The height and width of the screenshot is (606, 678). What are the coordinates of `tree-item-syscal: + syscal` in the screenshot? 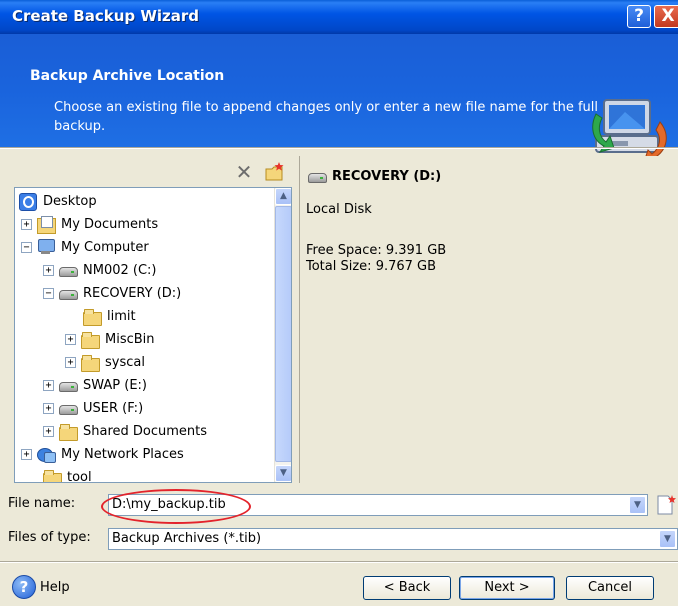 It's located at (105, 362).